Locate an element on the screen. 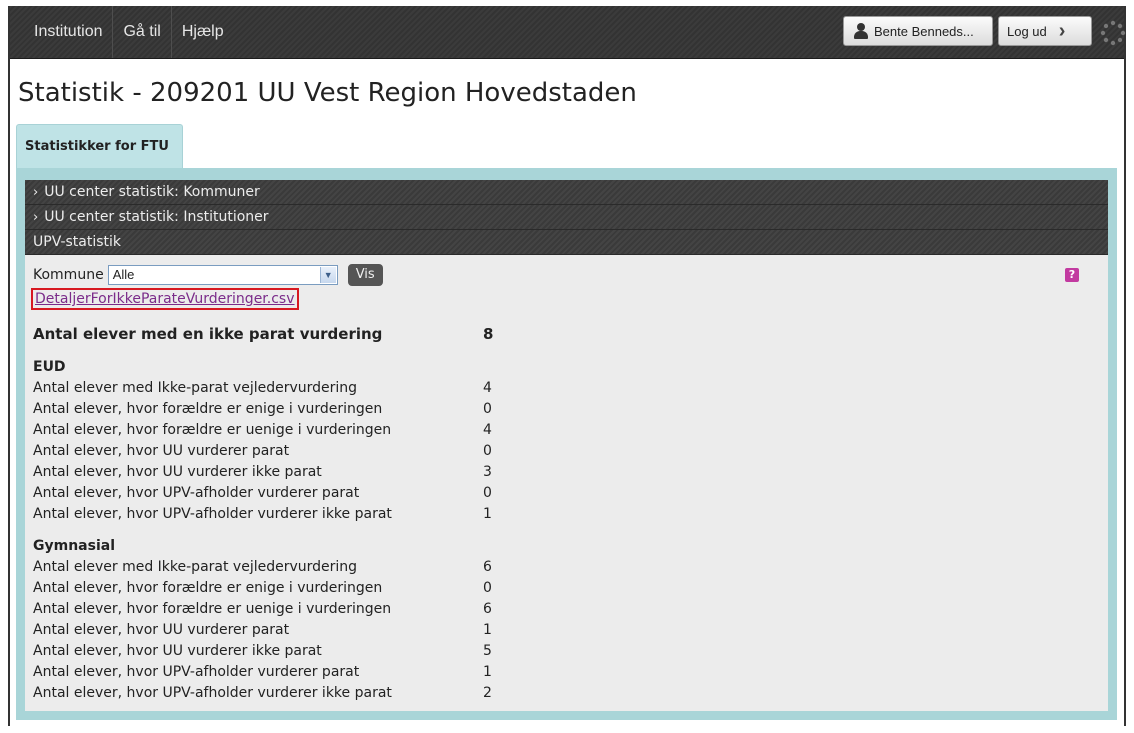 This screenshot has height=733, width=1134. accordion-label: UU center statistik: Institutioner is located at coordinates (156, 217).